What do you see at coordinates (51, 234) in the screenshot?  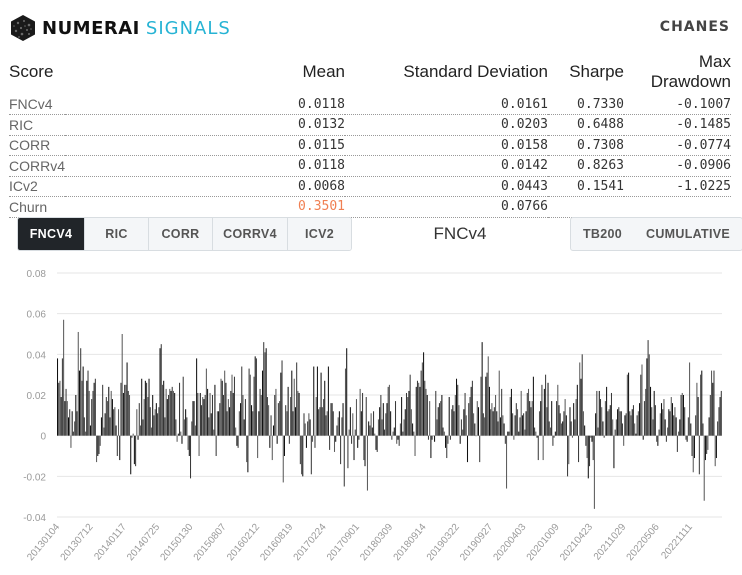 I see `tab-fncv4: FNCV4` at bounding box center [51, 234].